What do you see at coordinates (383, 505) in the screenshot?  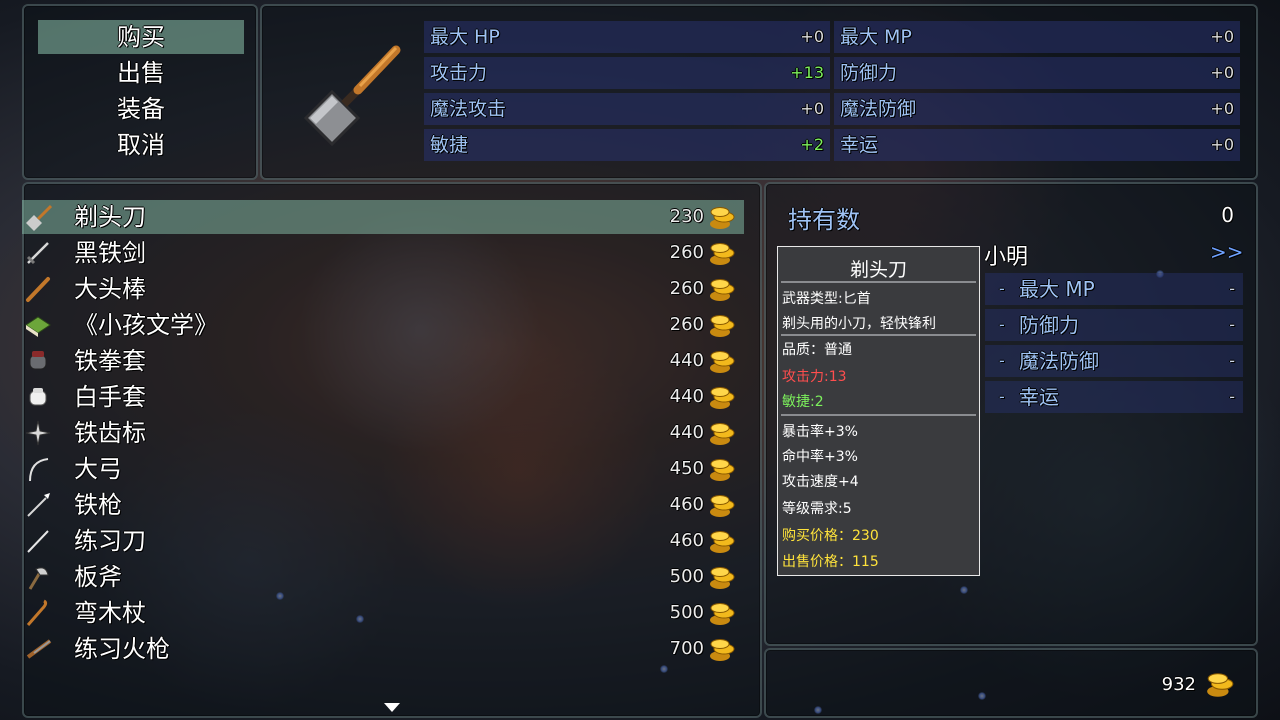 I see `shop-item-row: 铁枪 460` at bounding box center [383, 505].